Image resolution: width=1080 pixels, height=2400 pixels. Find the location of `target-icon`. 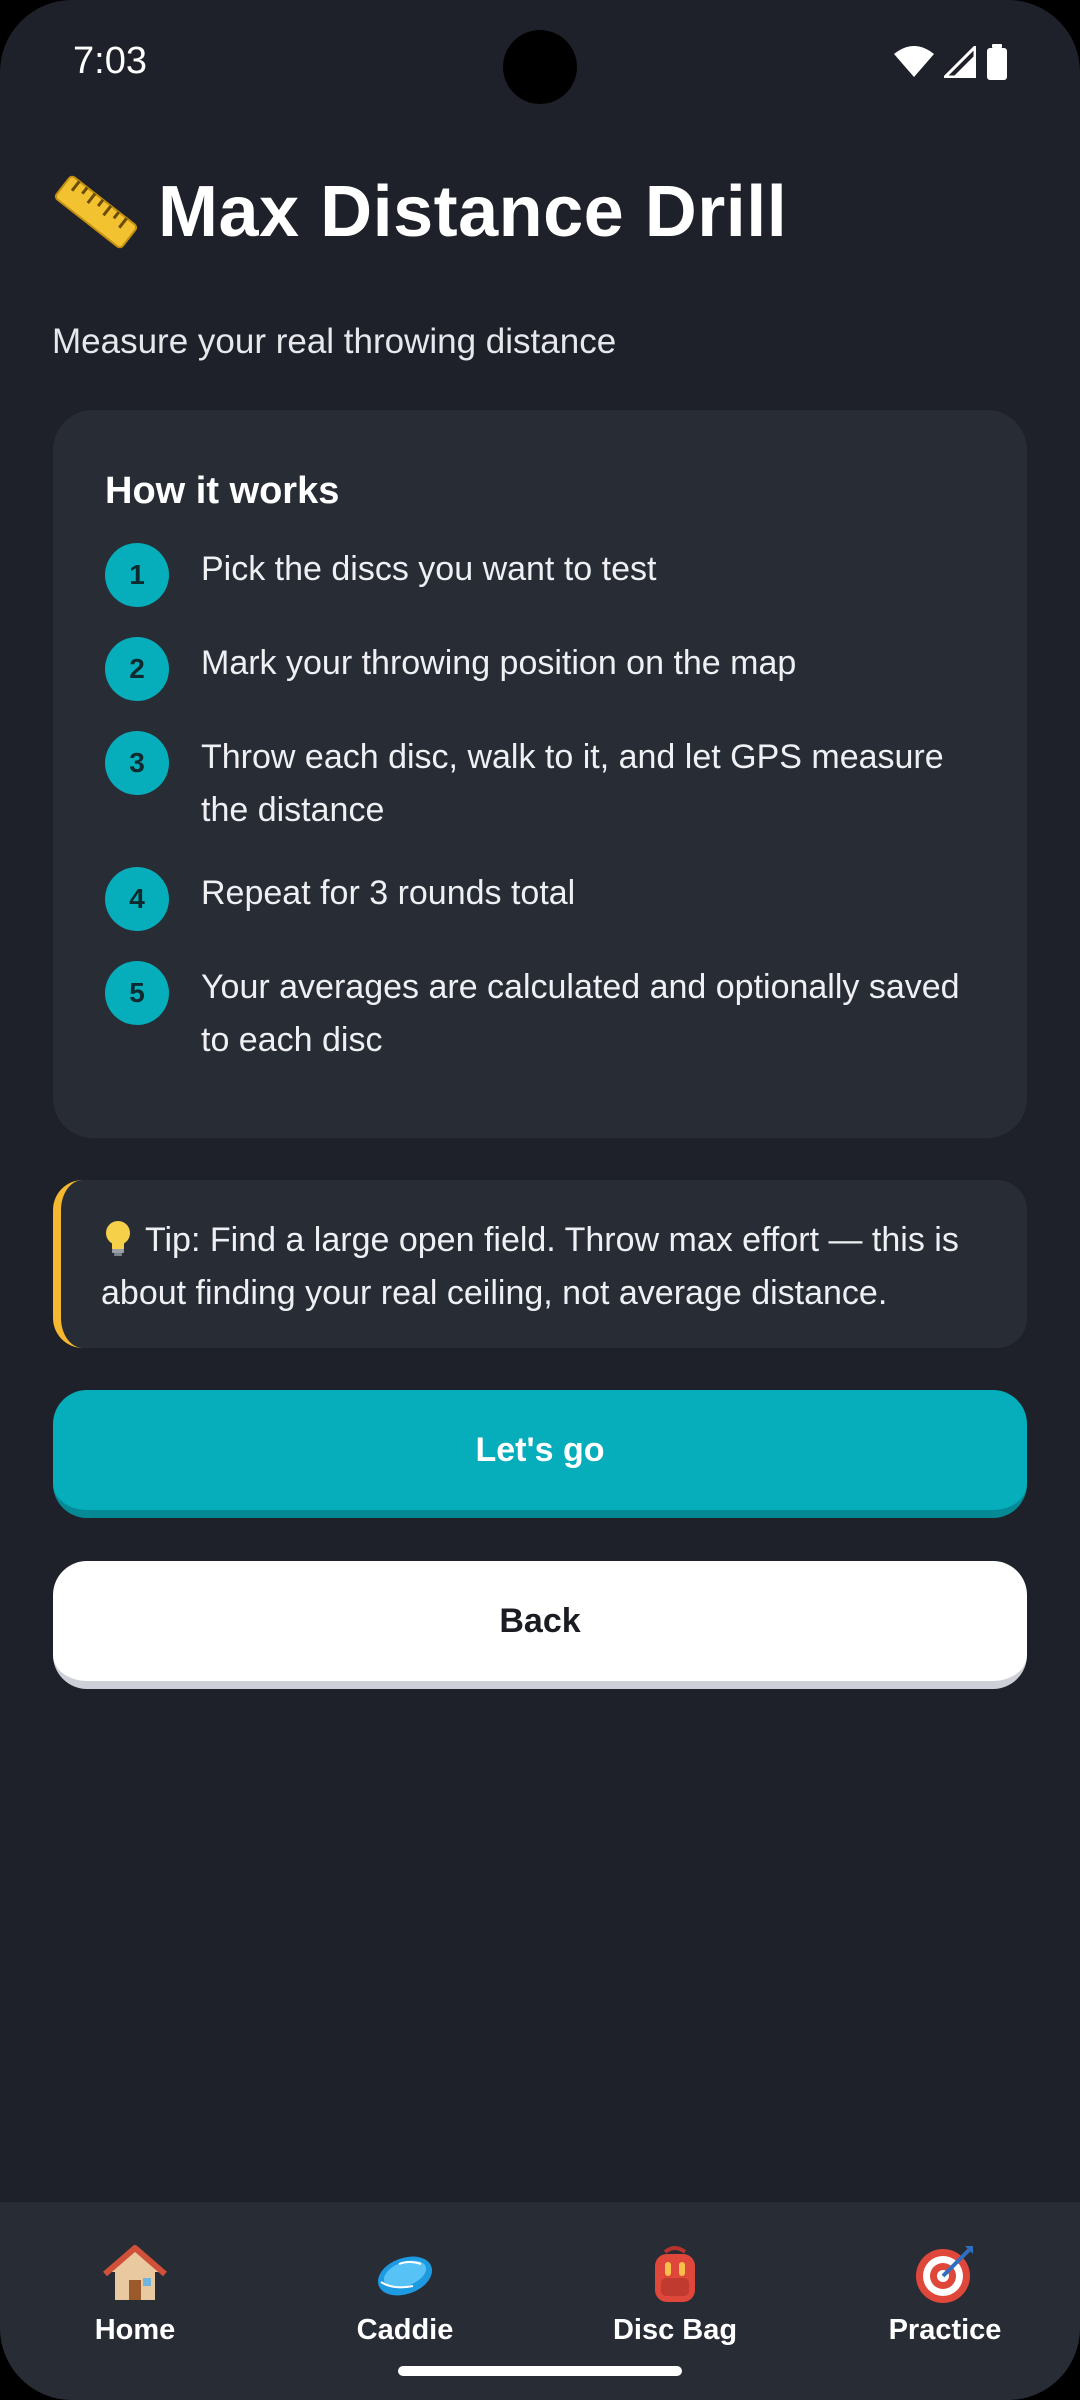

target-icon is located at coordinates (944, 2274).